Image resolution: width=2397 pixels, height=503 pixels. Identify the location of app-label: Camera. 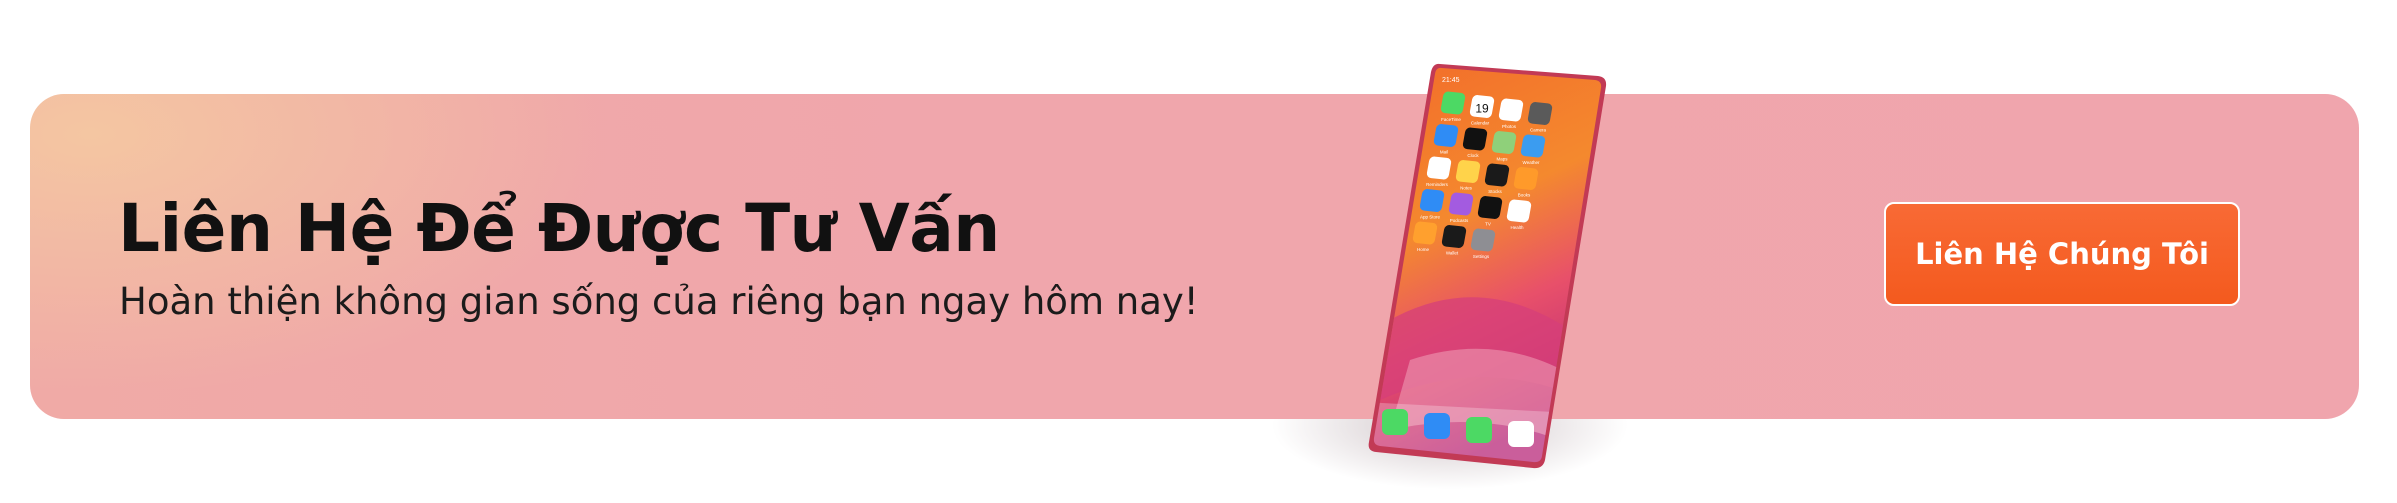
(1538, 130).